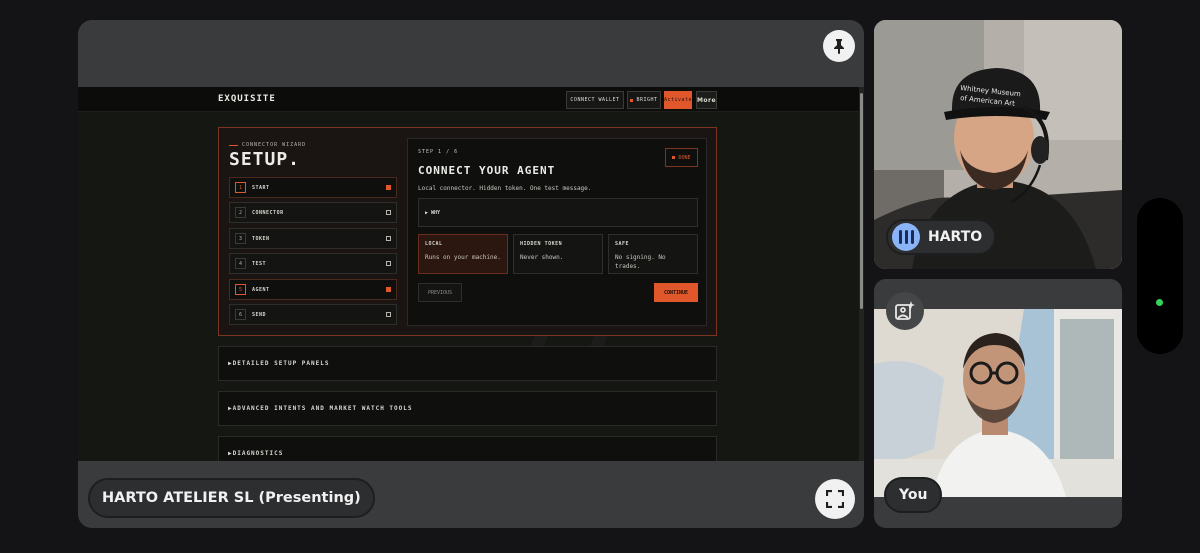 This screenshot has width=1200, height=553. What do you see at coordinates (231, 498) in the screenshot?
I see `presenter-name-chip: HARTO ATELIER SL (Presenting)` at bounding box center [231, 498].